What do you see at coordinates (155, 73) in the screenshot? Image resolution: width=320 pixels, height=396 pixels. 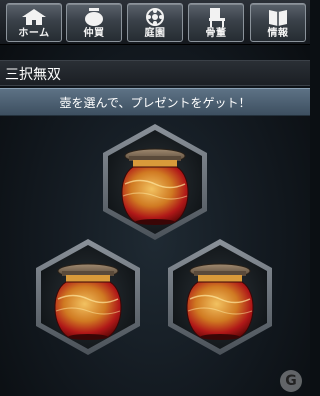 I see `page-title-bar: 三択無双` at bounding box center [155, 73].